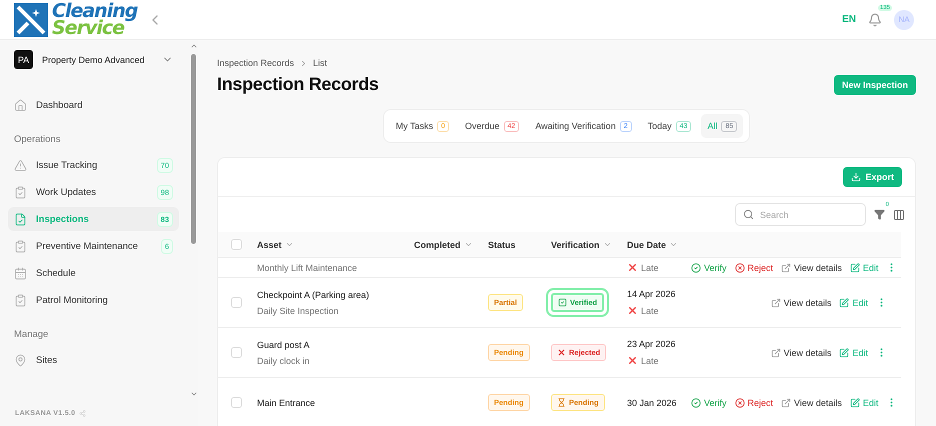 The width and height of the screenshot is (936, 426). I want to click on nav-item: Sites, so click(93, 360).